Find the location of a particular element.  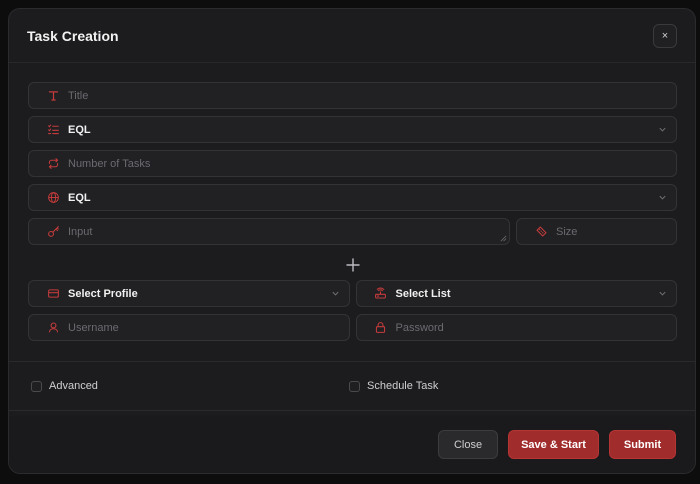

password-input: Password is located at coordinates (516, 327).